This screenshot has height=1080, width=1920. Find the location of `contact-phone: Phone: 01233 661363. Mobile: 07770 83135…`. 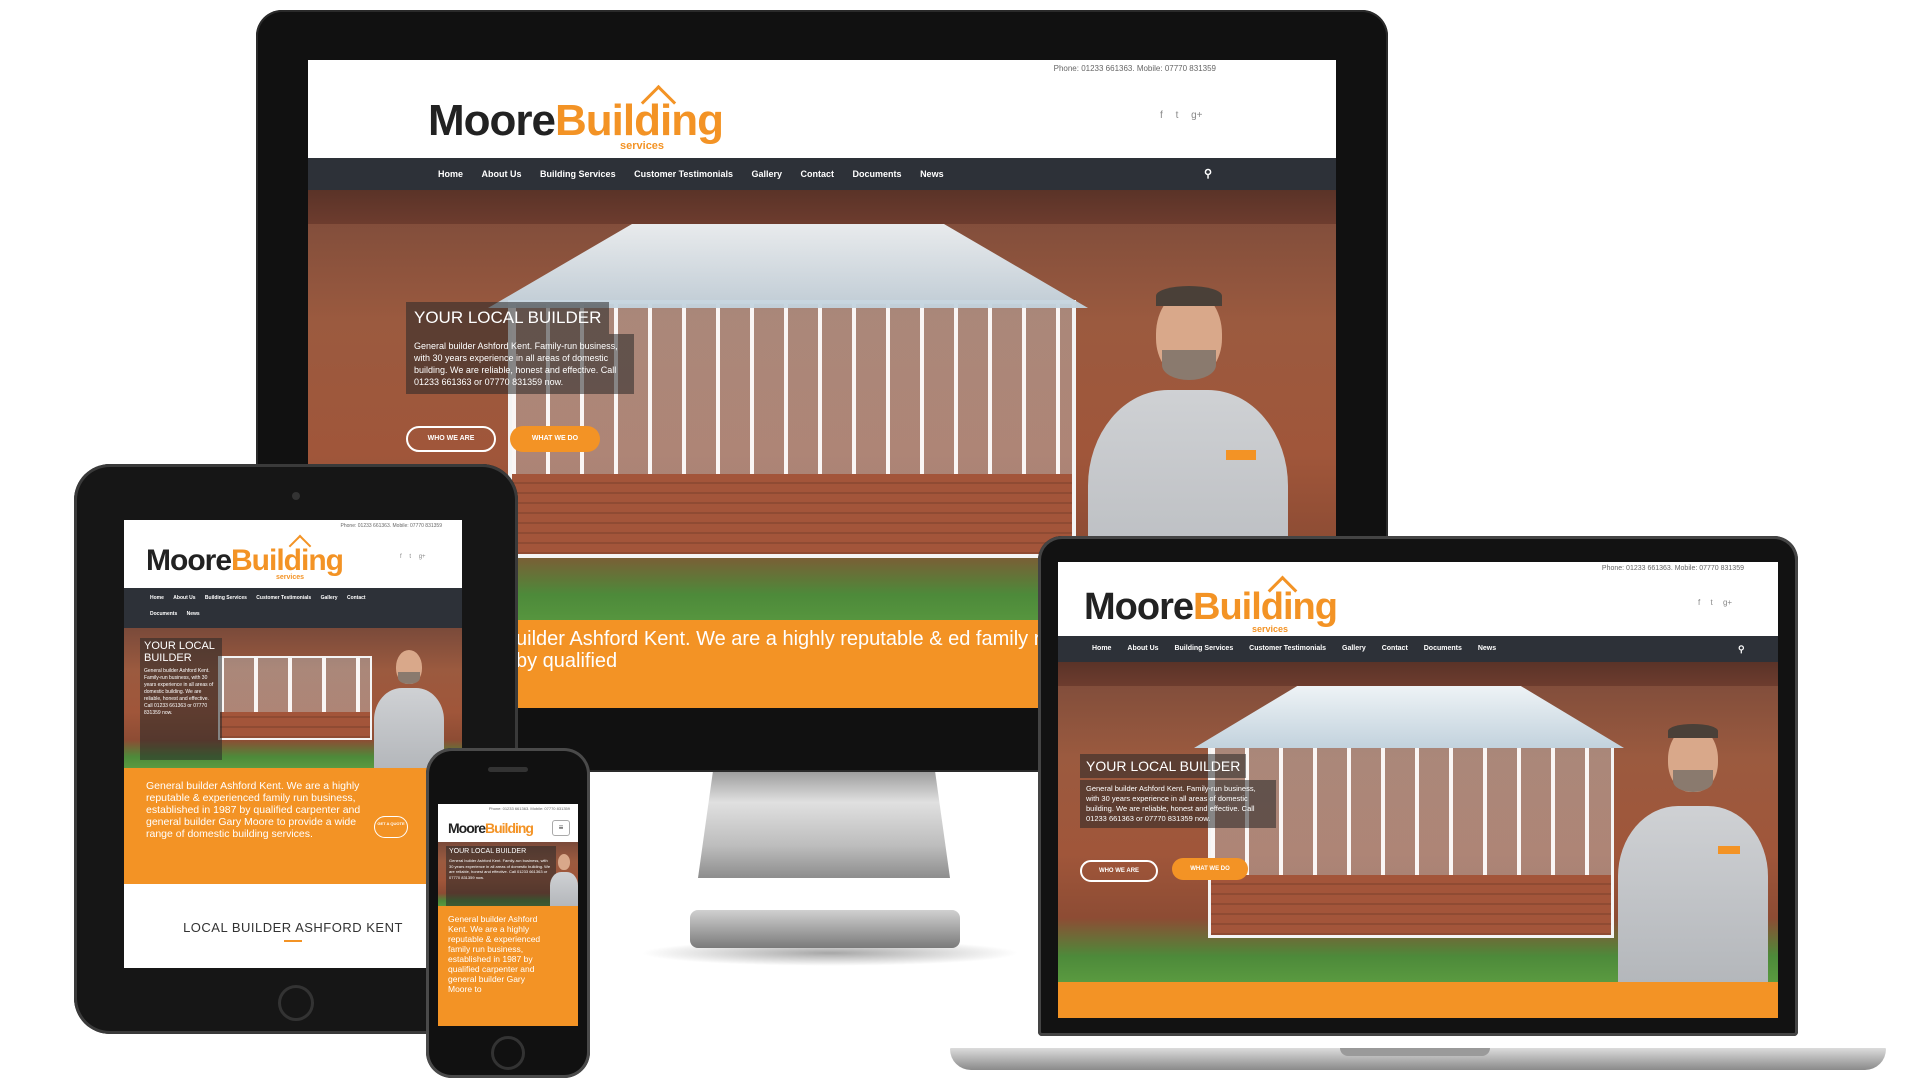

contact-phone: Phone: 01233 661363. Mobile: 07770 83135… is located at coordinates (1134, 68).